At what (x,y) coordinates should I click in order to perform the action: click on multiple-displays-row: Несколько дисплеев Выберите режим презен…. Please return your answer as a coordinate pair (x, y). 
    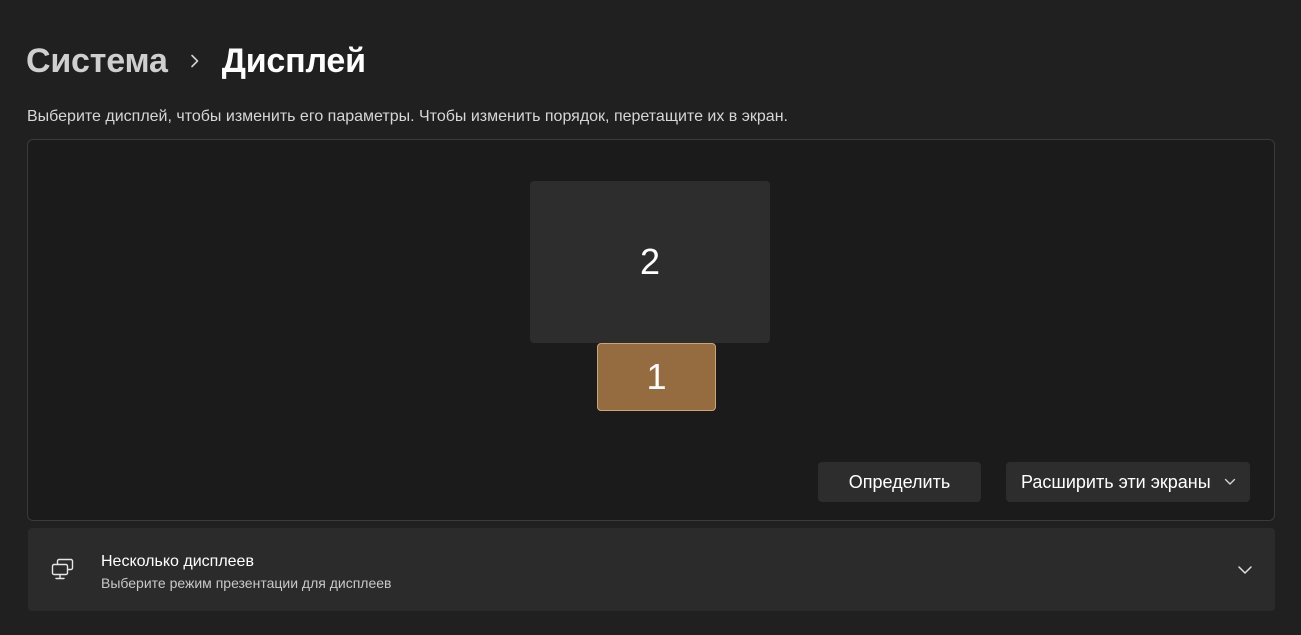
    Looking at the image, I should click on (651, 569).